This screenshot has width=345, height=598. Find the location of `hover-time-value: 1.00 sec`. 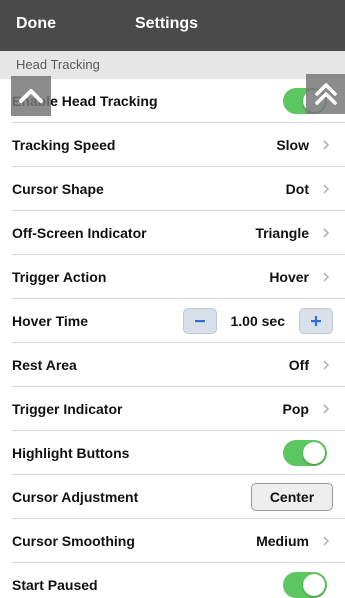

hover-time-value: 1.00 sec is located at coordinates (258, 321).